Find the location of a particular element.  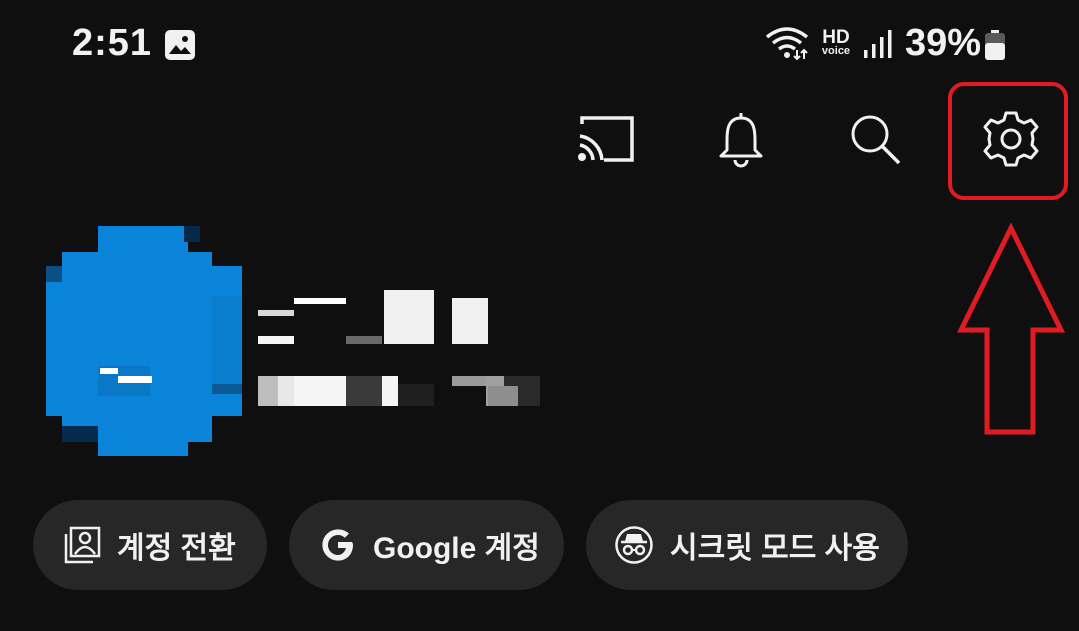

google-account-button: Google 계정 is located at coordinates (426, 545).